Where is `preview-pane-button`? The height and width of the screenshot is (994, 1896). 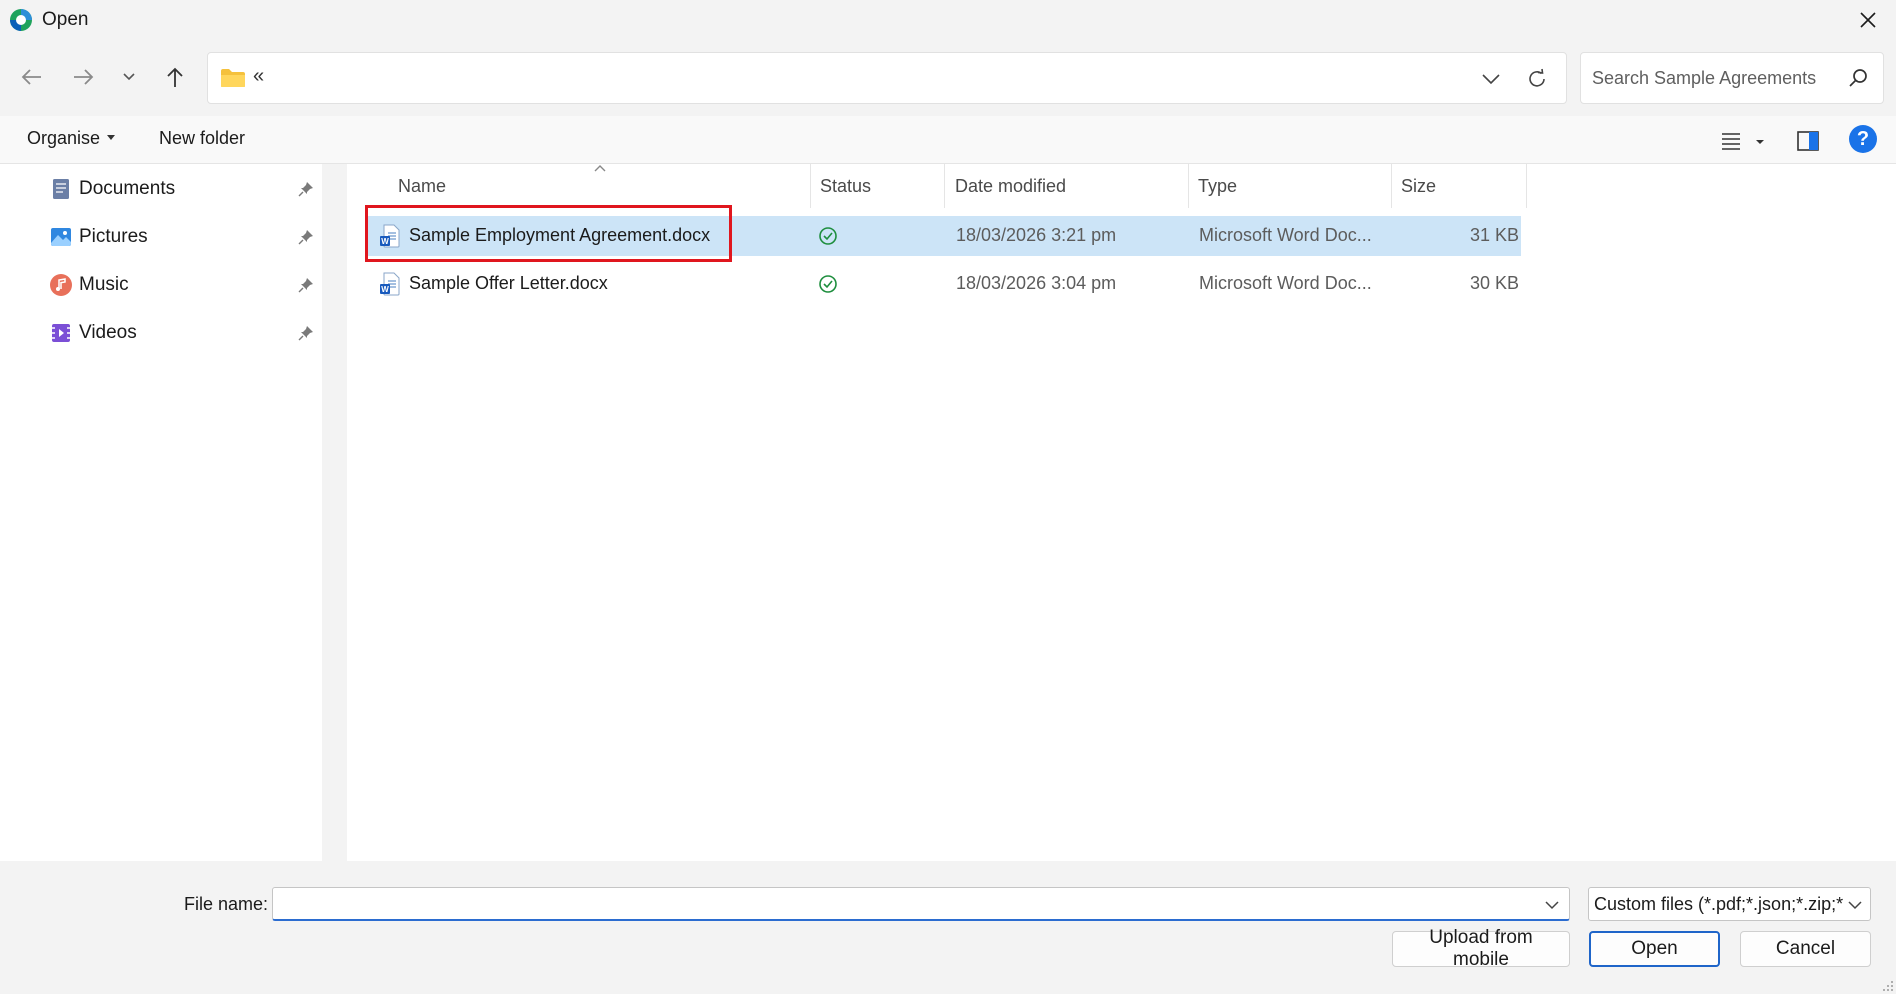 preview-pane-button is located at coordinates (1808, 141).